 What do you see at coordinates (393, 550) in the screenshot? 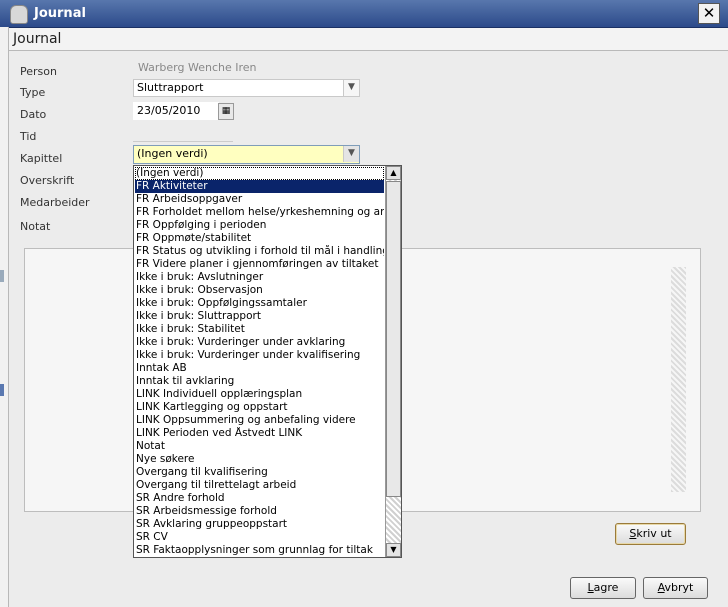
I see `scroll-down-icon: ▼` at bounding box center [393, 550].